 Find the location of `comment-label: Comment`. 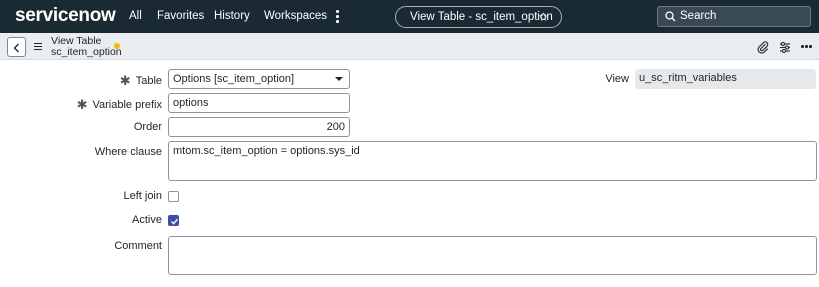

comment-label: Comment is located at coordinates (138, 246).